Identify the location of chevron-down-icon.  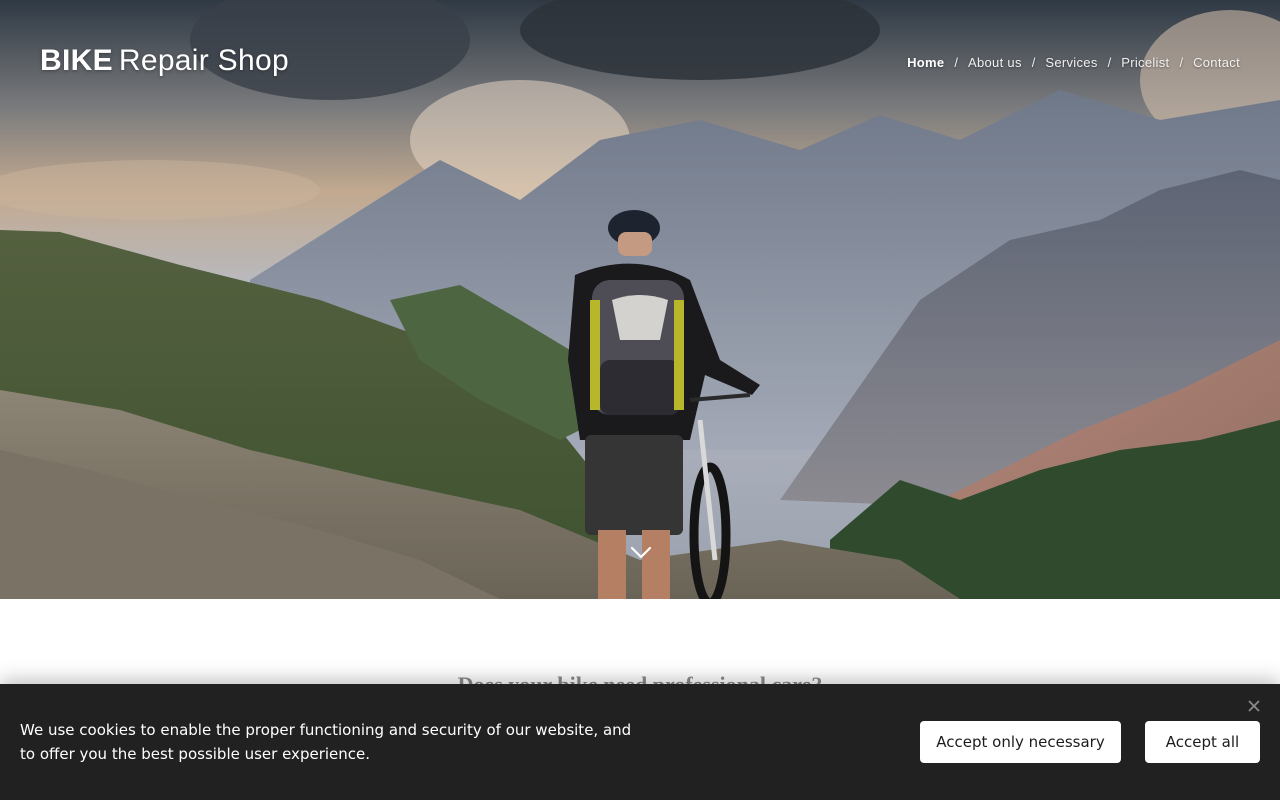
(641, 552).